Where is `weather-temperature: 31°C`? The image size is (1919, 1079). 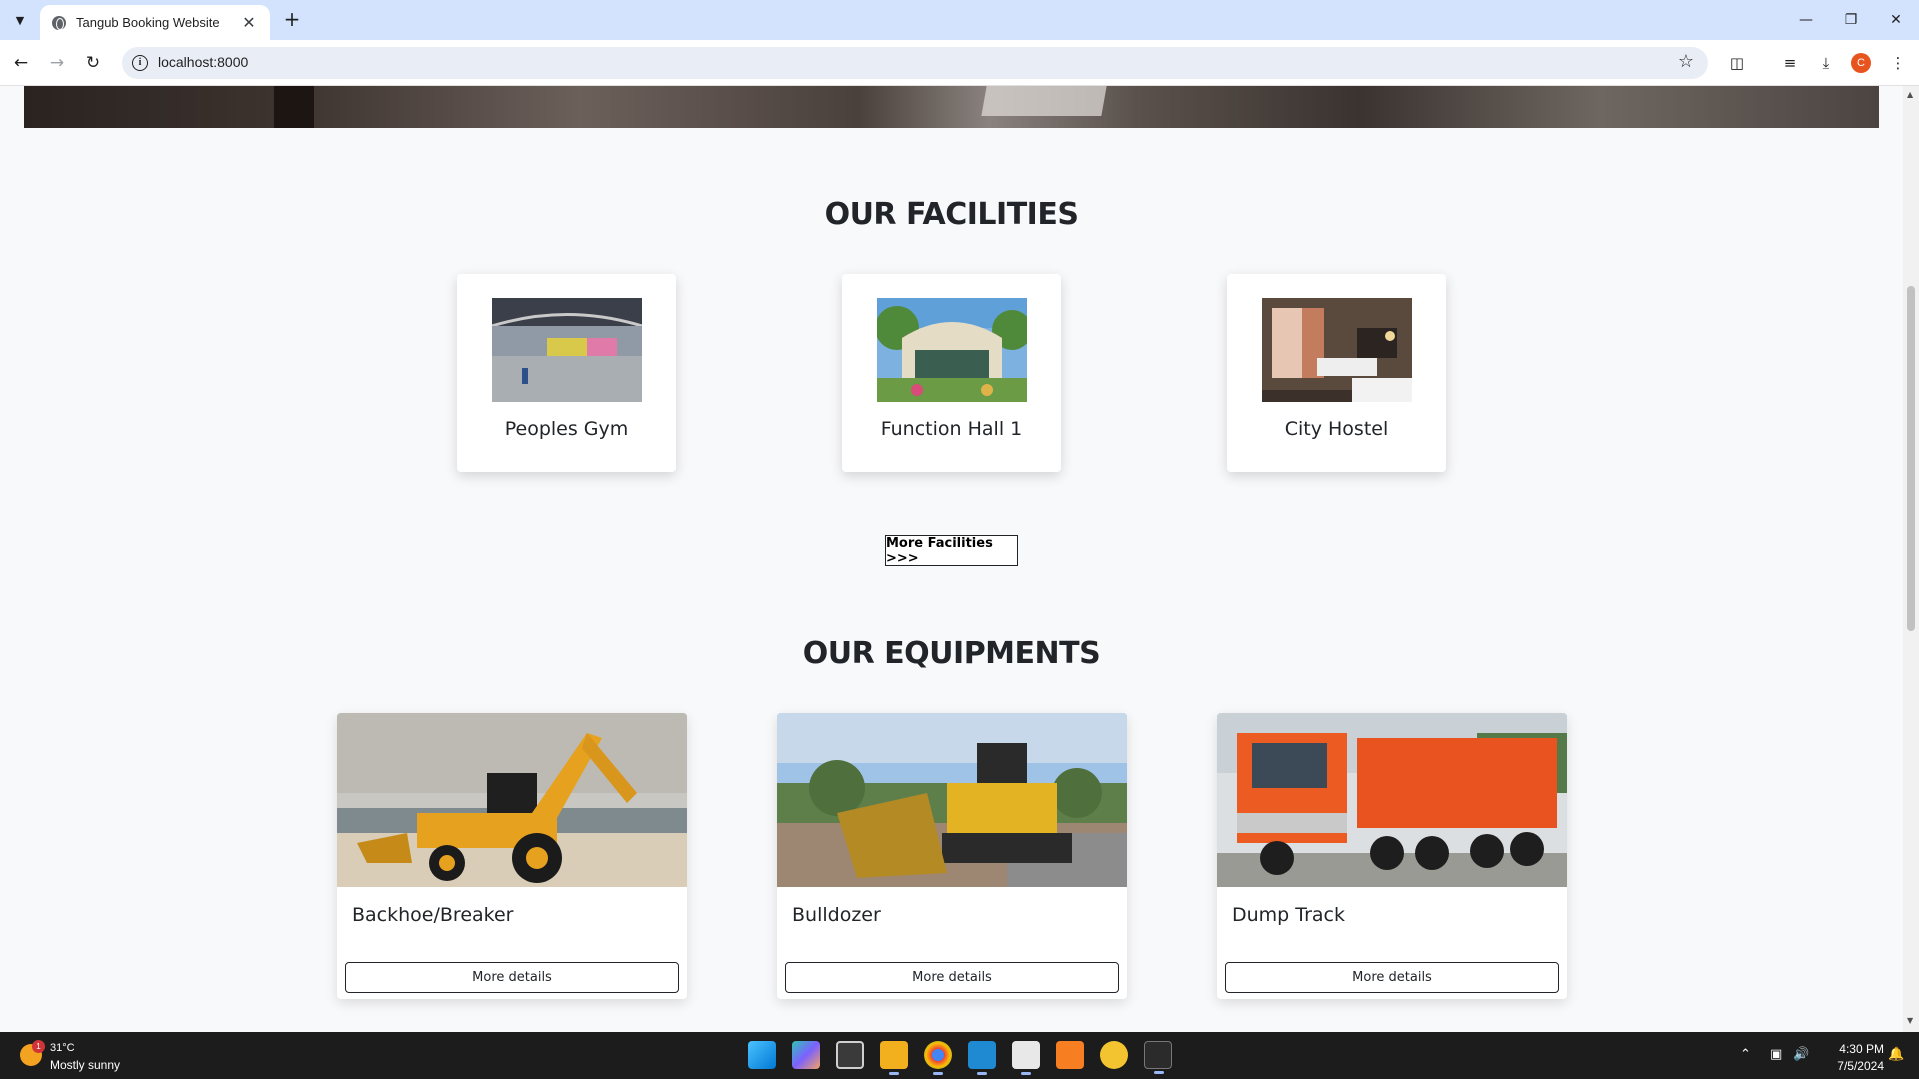
weather-temperature: 31°C is located at coordinates (62, 1048).